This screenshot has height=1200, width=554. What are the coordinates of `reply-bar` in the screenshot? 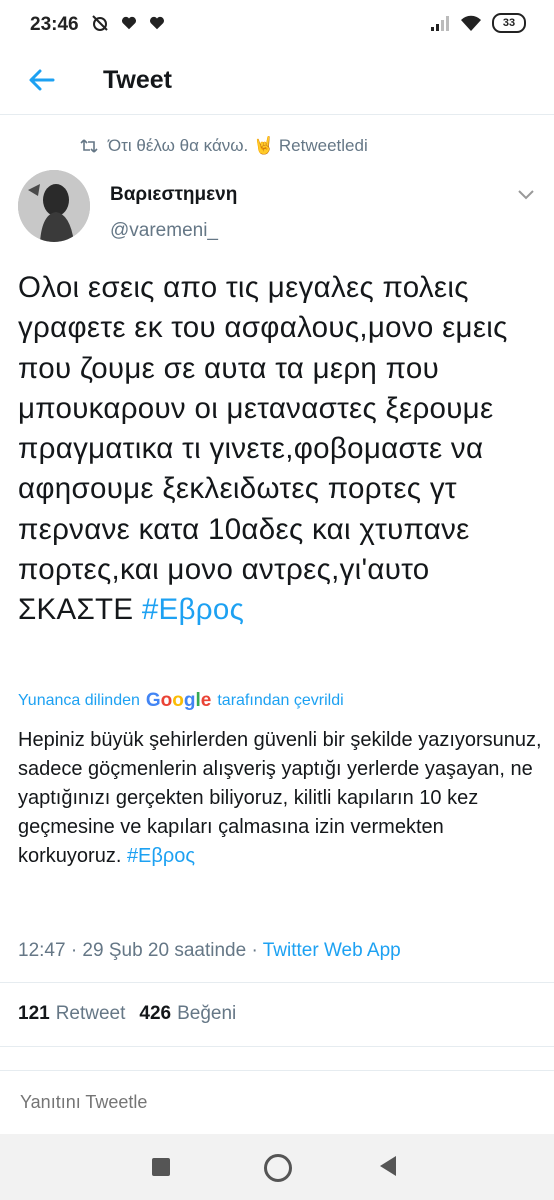 It's located at (277, 1102).